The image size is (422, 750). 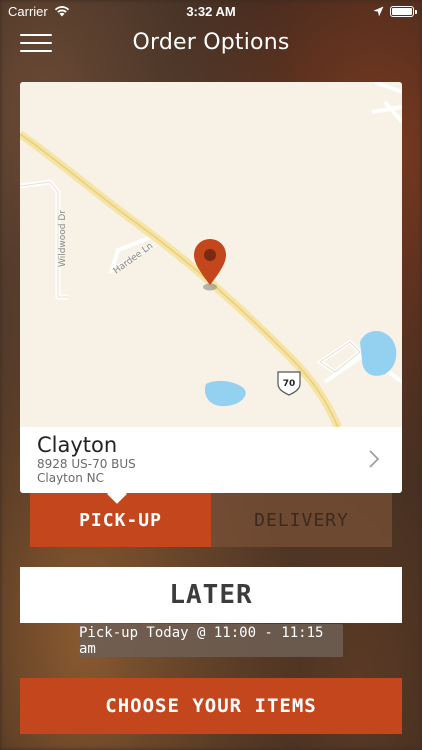 I want to click on location-name: Clayton, so click(x=77, y=445).